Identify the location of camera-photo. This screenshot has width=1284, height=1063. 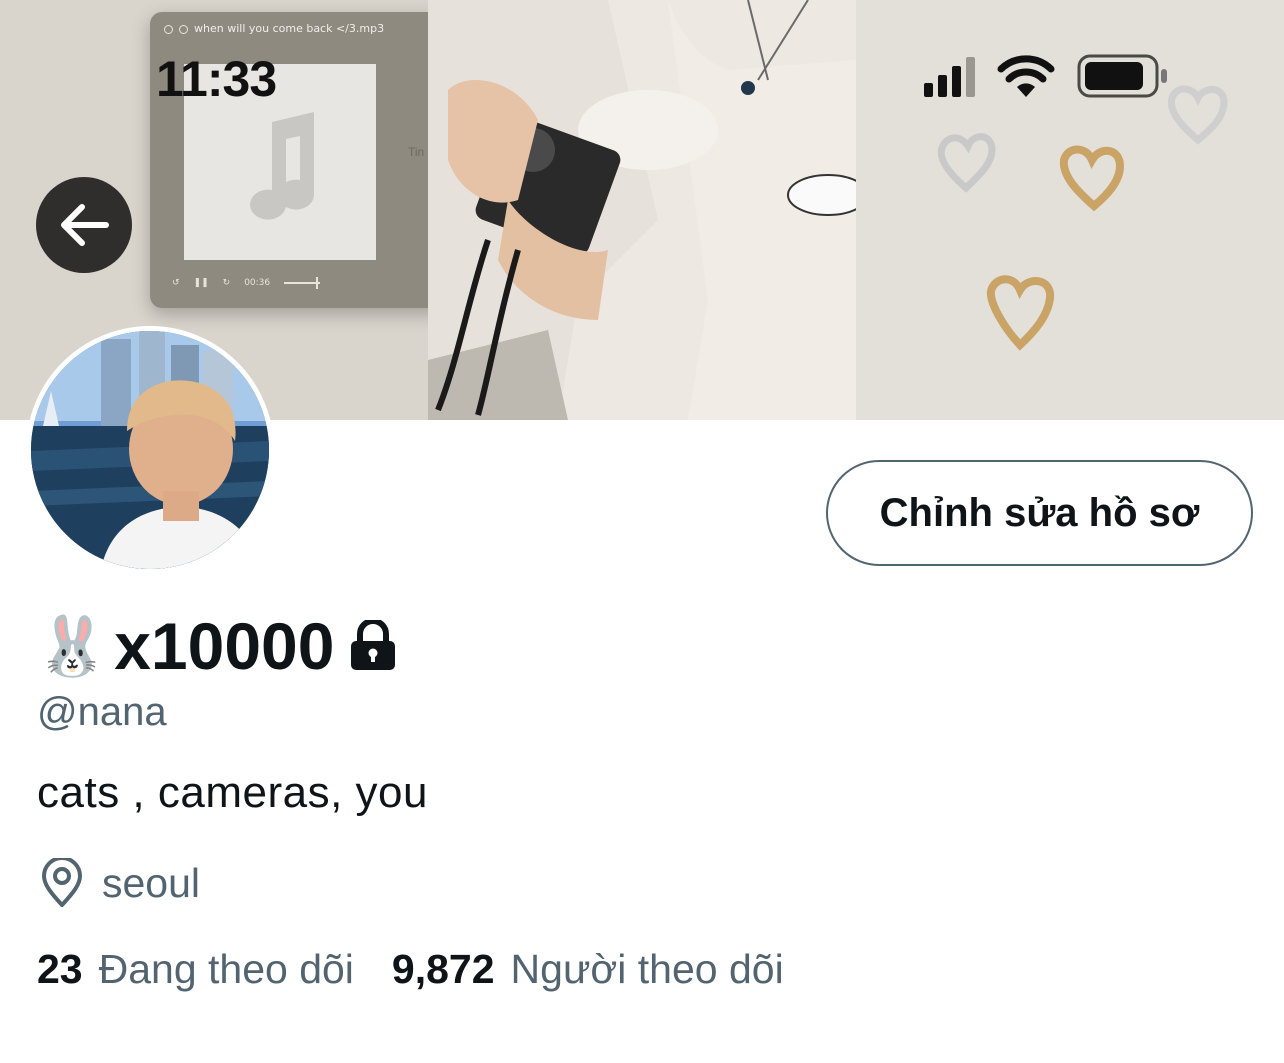
(642, 210).